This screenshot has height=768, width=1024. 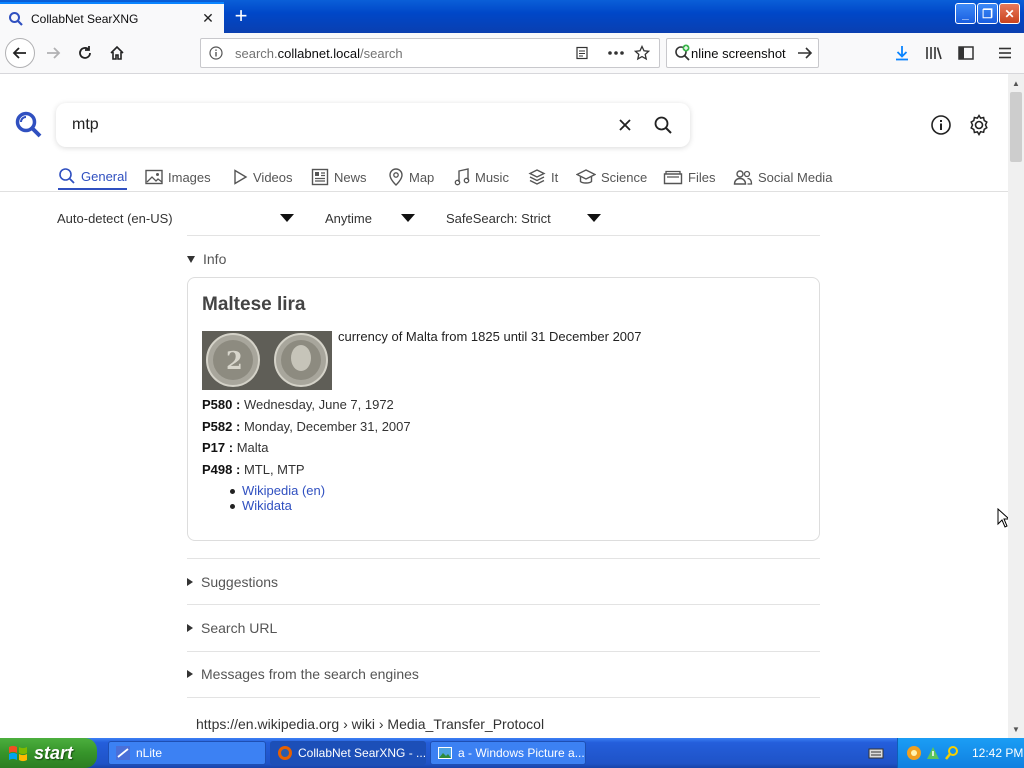 What do you see at coordinates (232, 628) in the screenshot?
I see `search-url-toggle: Search URL` at bounding box center [232, 628].